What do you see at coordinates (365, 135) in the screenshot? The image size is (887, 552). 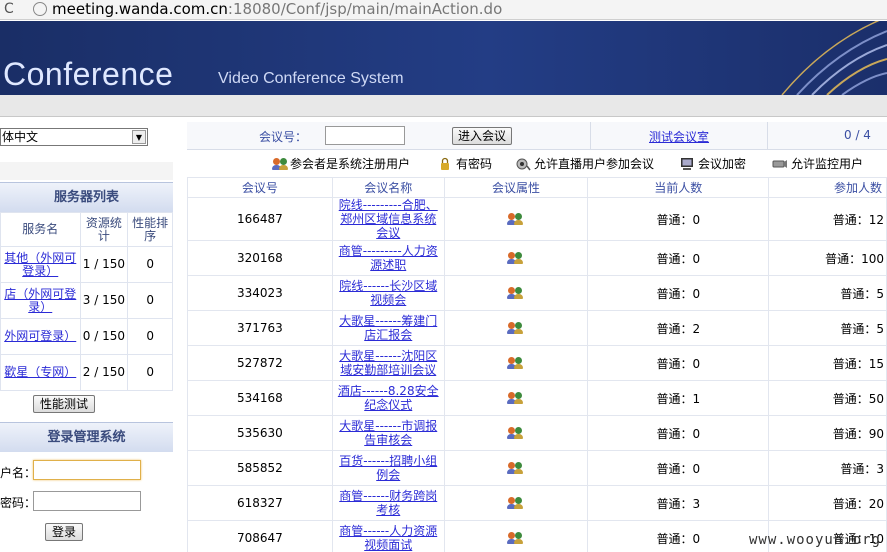 I see `meeting-no-input` at bounding box center [365, 135].